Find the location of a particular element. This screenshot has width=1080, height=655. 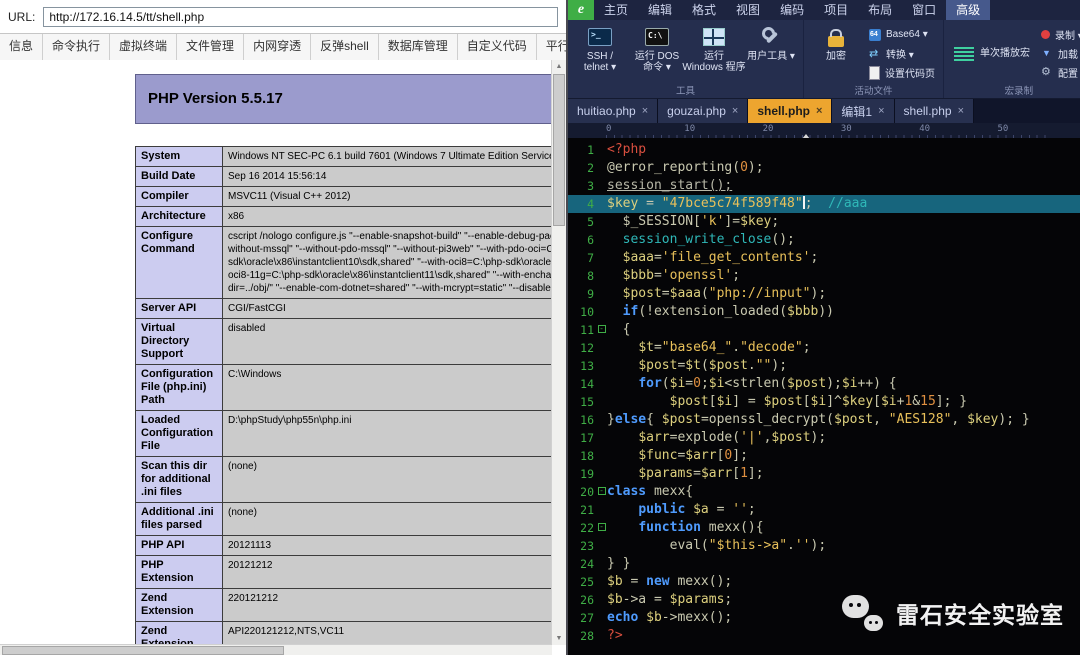

webshell-menu-item: 内网穿透 is located at coordinates (278, 47).